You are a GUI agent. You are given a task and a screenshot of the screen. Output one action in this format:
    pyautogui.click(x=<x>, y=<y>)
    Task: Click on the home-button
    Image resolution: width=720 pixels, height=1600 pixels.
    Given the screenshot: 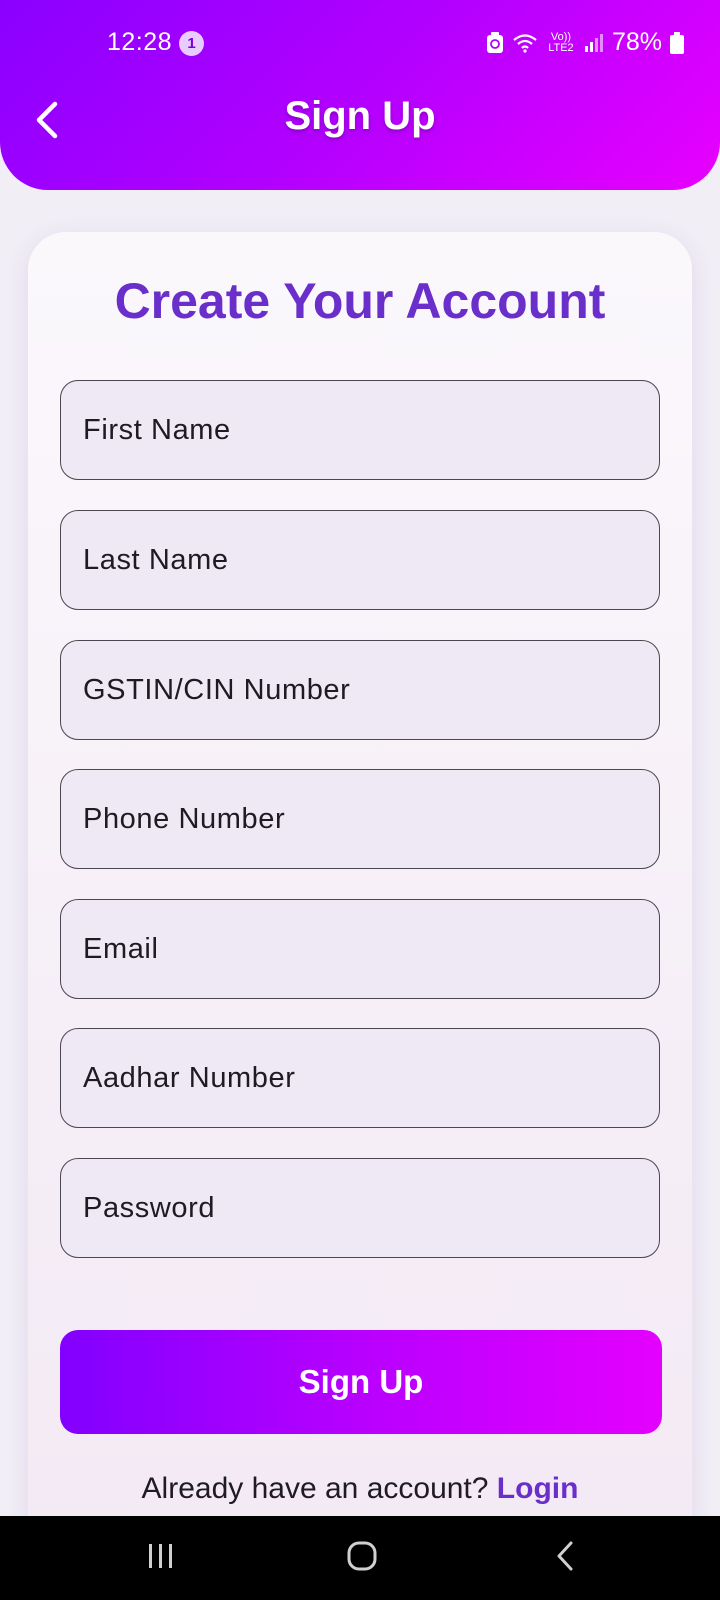 What is the action you would take?
    pyautogui.click(x=362, y=1558)
    